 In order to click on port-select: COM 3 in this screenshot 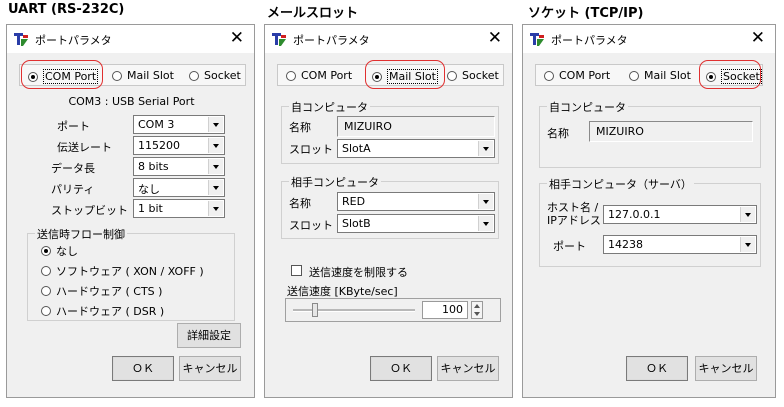, I will do `click(179, 124)`.